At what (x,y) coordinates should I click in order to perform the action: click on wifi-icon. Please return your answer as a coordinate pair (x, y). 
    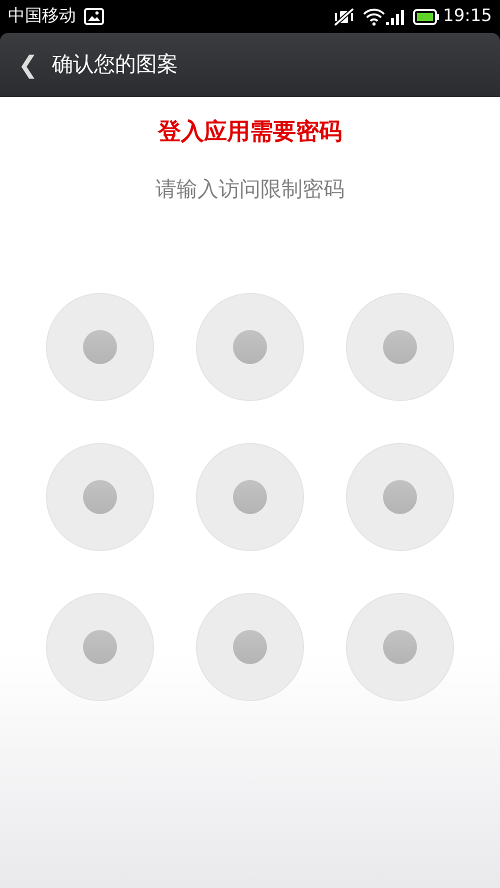
    Looking at the image, I should click on (374, 17).